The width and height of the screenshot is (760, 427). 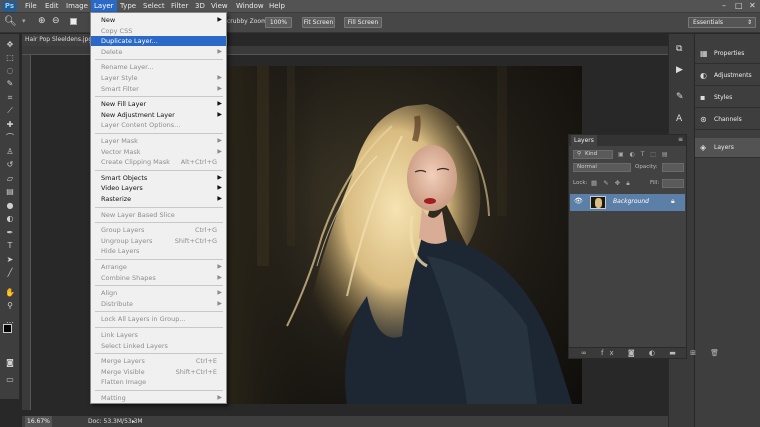 What do you see at coordinates (10, 70) in the screenshot?
I see `lasso-tool-icon: ◌` at bounding box center [10, 70].